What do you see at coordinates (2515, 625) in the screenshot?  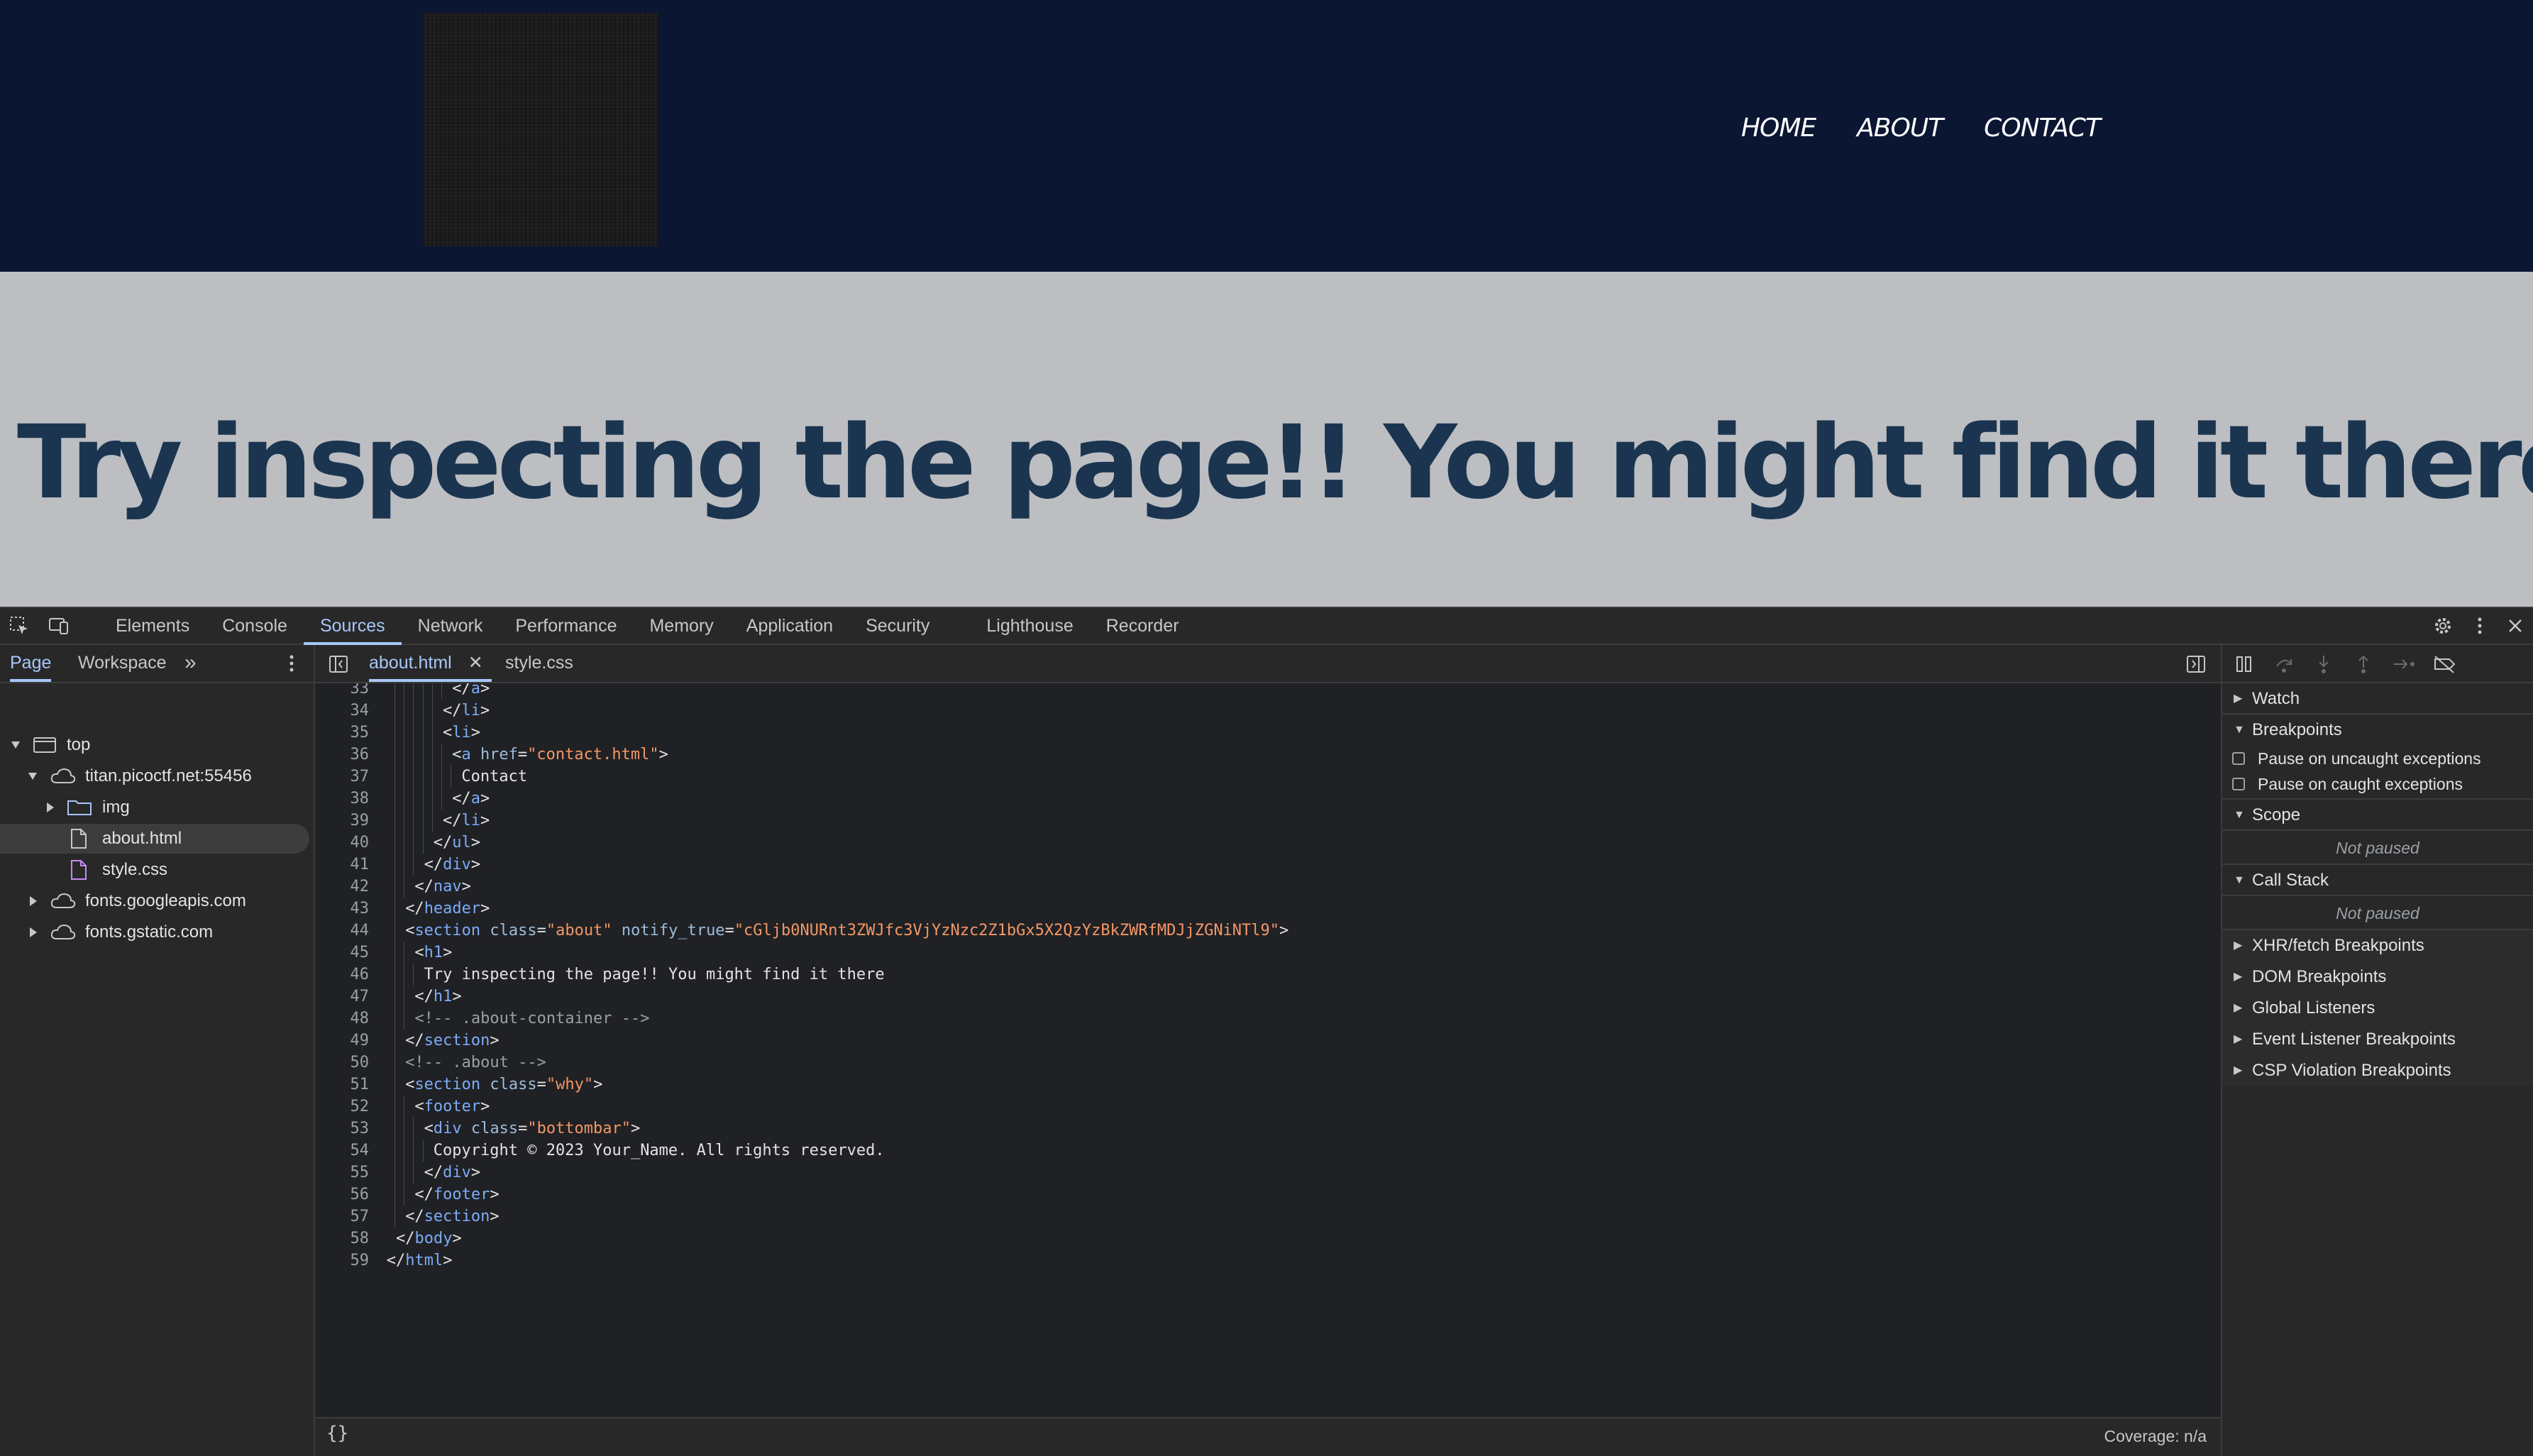 I see `close-devtools-icon` at bounding box center [2515, 625].